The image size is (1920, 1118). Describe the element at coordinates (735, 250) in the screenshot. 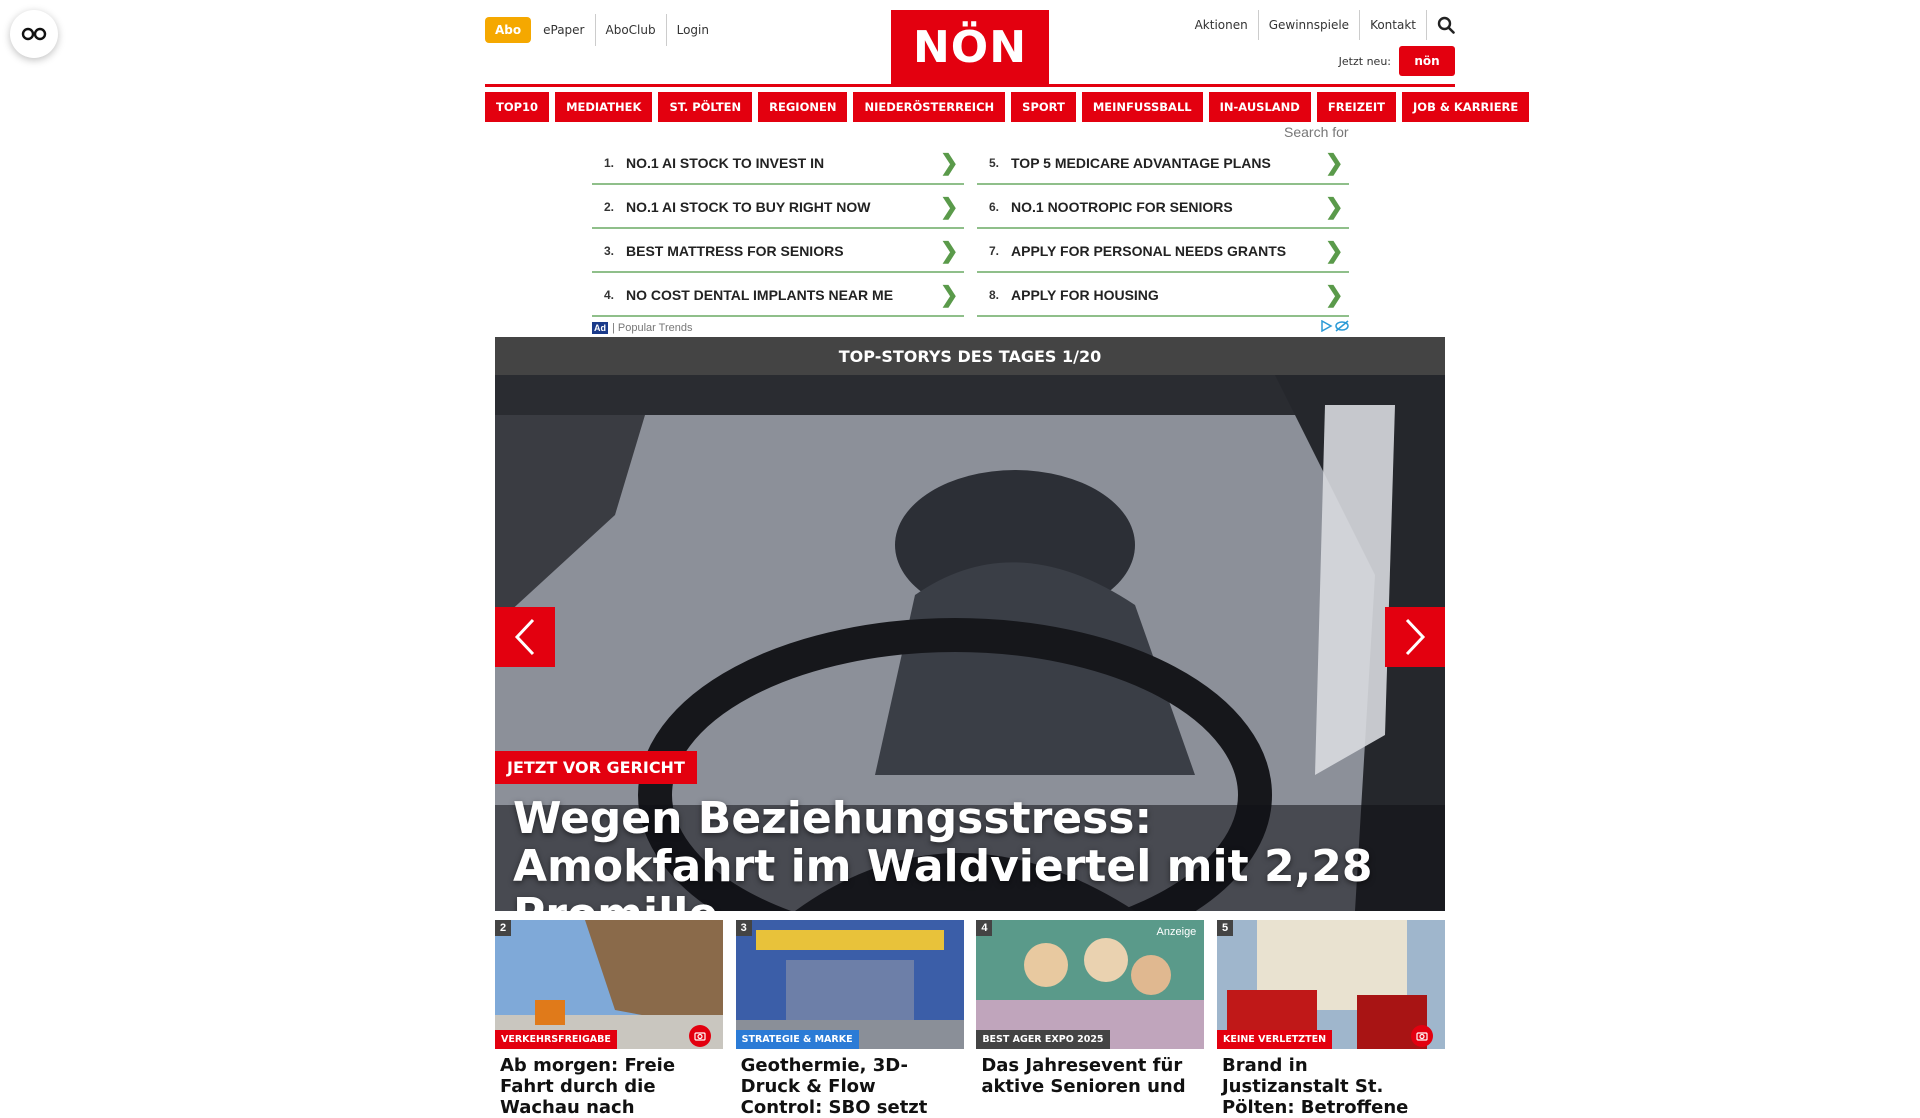

I see `ad-text: BEST MATTRESS FOR SENIORS` at that location.